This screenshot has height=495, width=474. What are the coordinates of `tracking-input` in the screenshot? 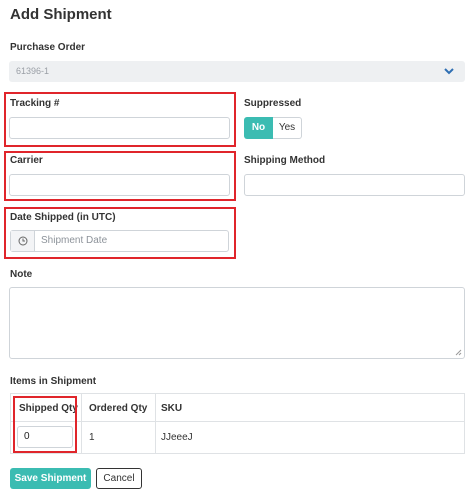 It's located at (119, 128).